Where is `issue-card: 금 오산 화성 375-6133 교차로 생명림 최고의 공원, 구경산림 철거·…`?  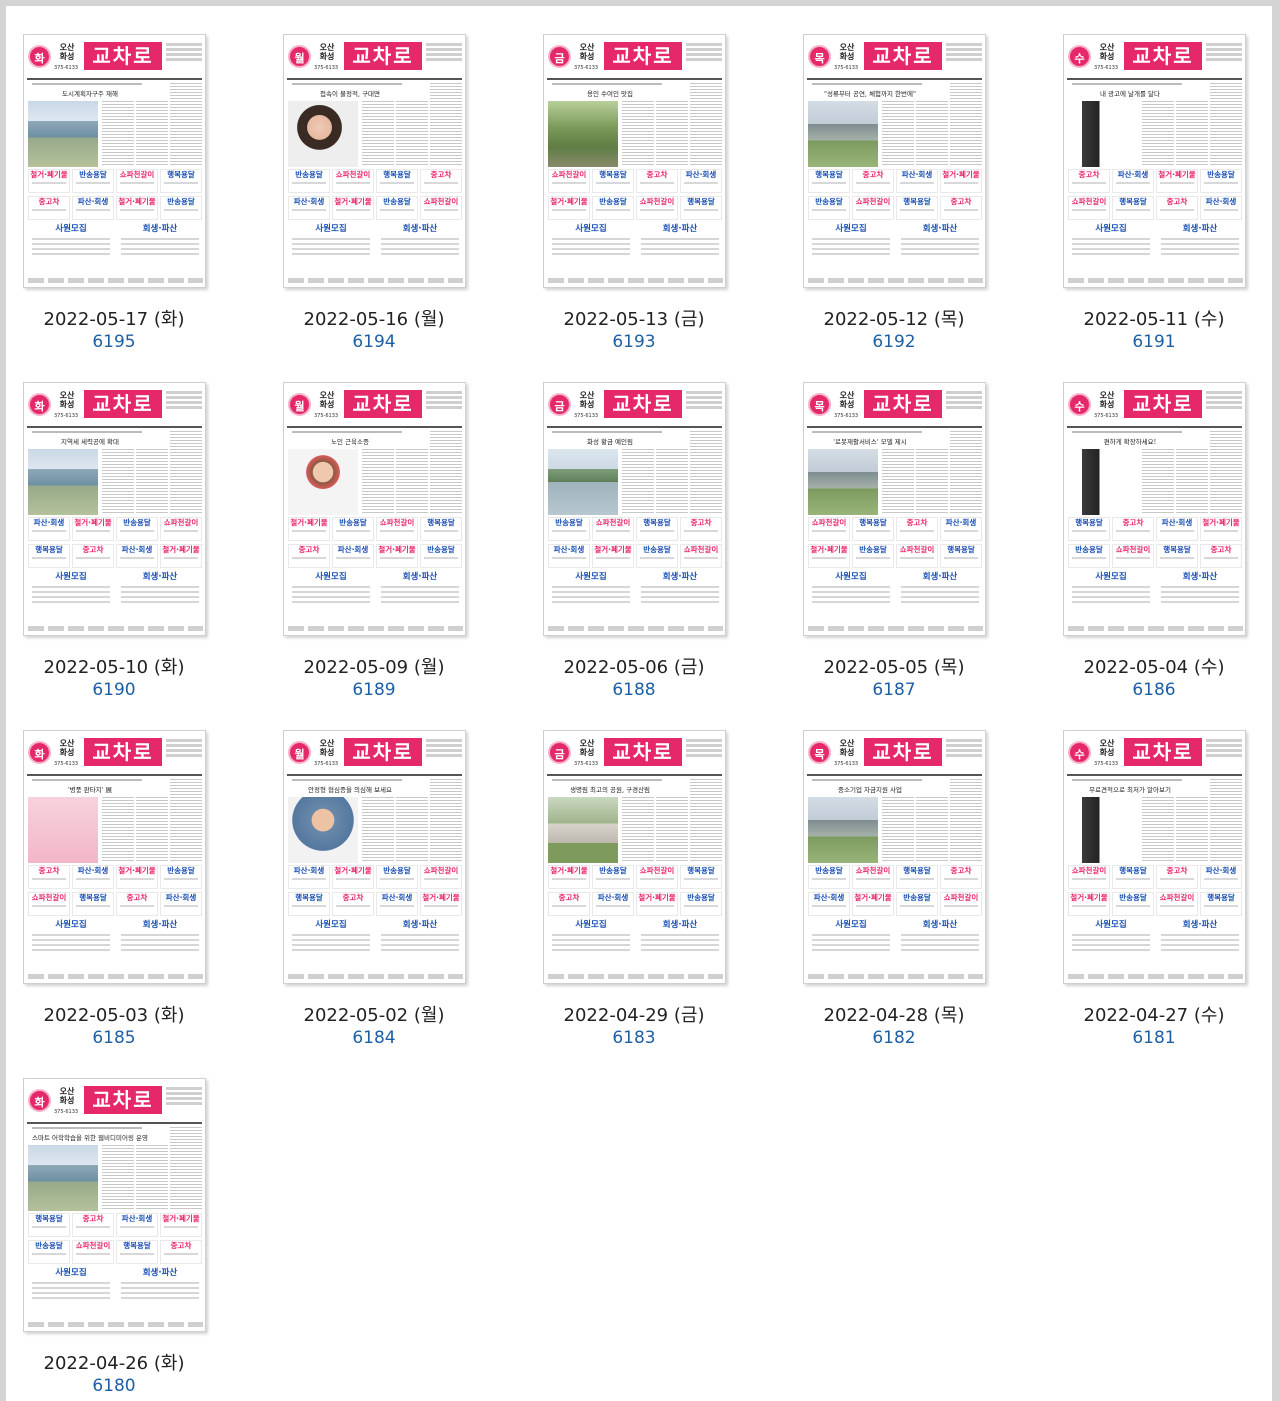
issue-card: 금 오산 화성 375-6133 교차로 생명림 최고의 공원, 구경산림 철거·… is located at coordinates (634, 885).